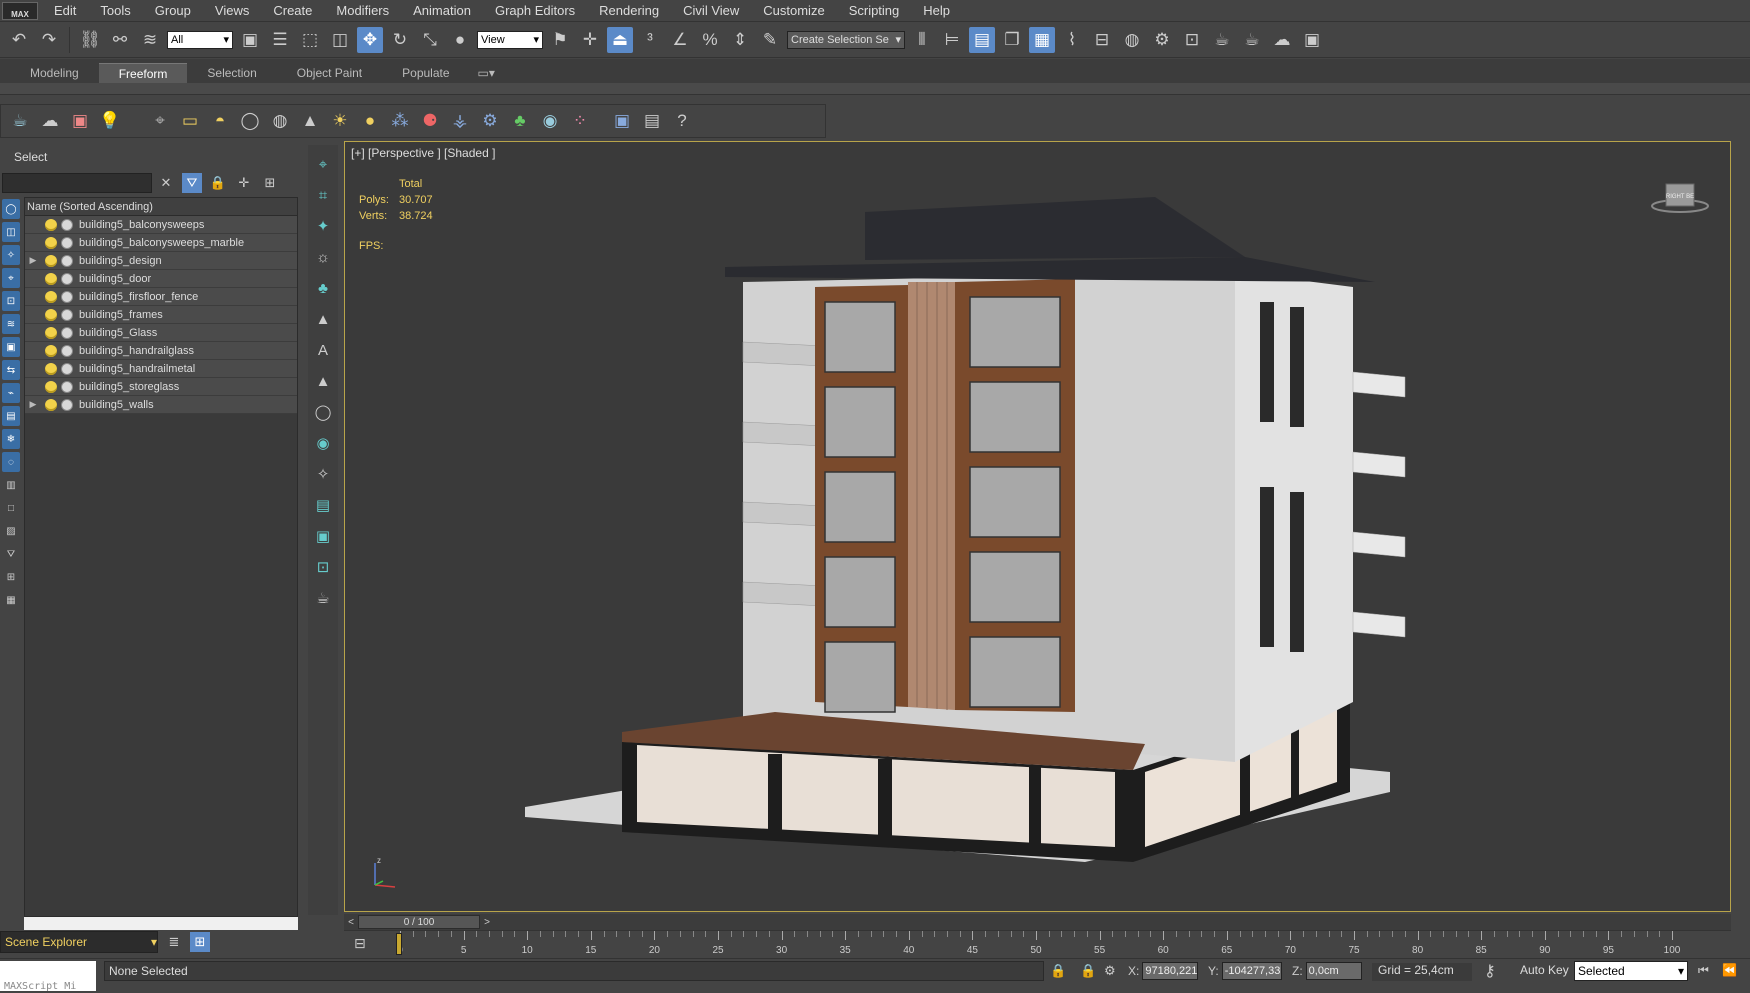 This screenshot has width=1750, height=993. What do you see at coordinates (535, 10) in the screenshot?
I see `menu-graph-editors: Graph Editors` at bounding box center [535, 10].